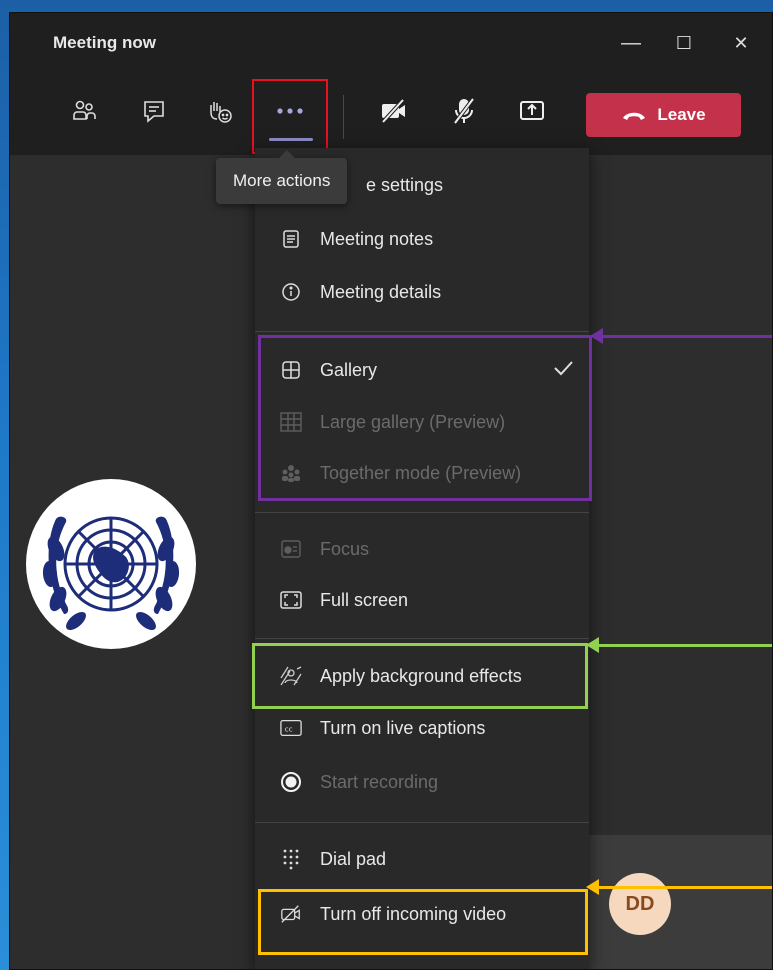 The width and height of the screenshot is (773, 970). Describe the element at coordinates (291, 239) in the screenshot. I see `notes-icon` at that location.